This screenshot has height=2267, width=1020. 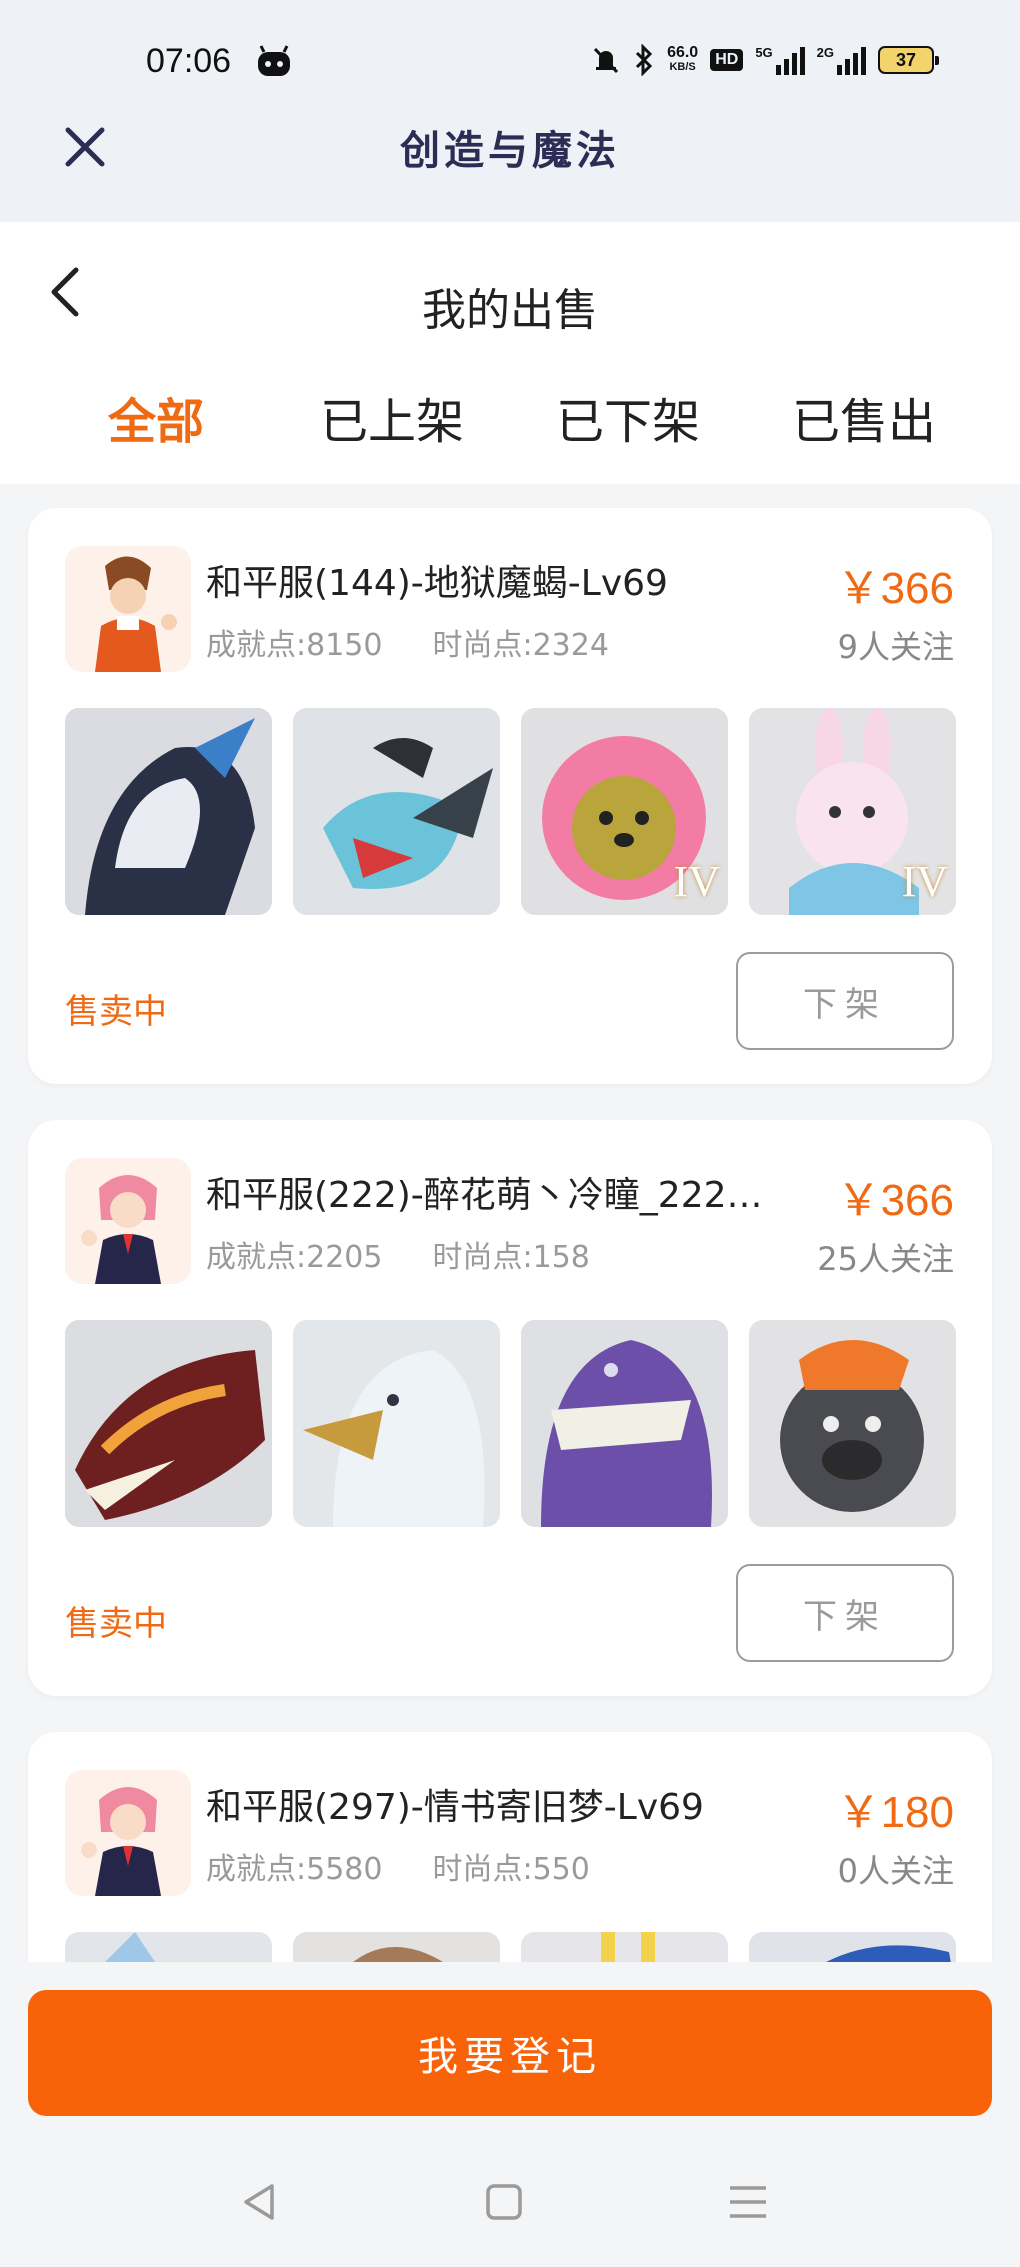 I want to click on miniprogram-title: 创造与魔法, so click(x=510, y=150).